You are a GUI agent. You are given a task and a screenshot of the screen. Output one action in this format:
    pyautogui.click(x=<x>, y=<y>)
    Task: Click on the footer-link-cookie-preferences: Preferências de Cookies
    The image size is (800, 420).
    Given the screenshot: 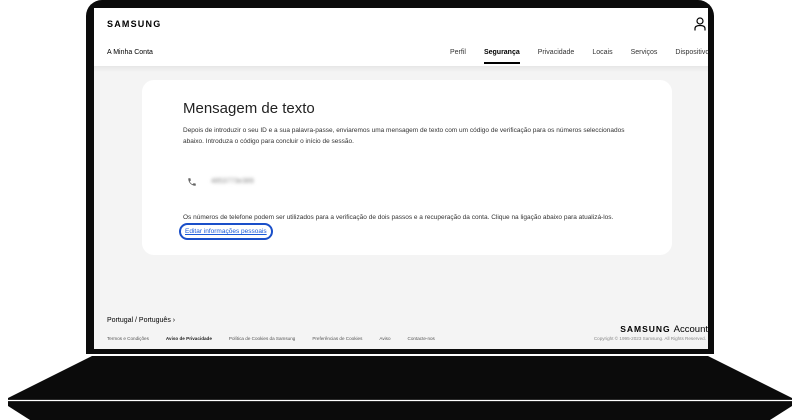 What is the action you would take?
    pyautogui.click(x=337, y=338)
    